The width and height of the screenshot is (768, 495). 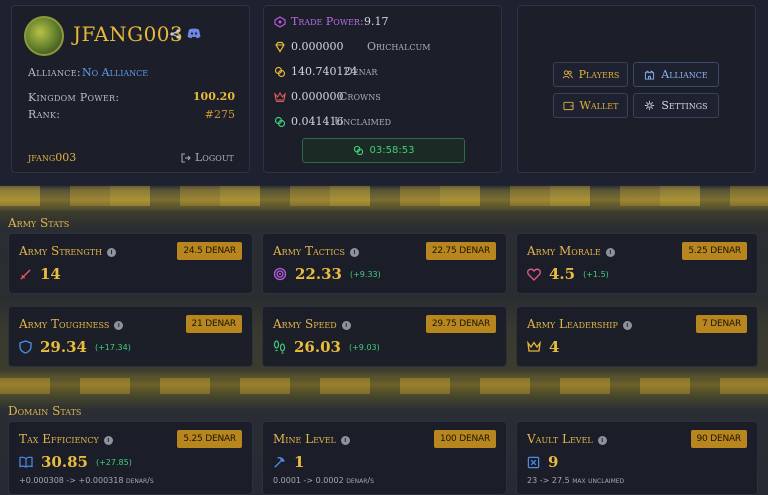 I want to click on army-stats-heading: Army Stats, so click(x=39, y=223).